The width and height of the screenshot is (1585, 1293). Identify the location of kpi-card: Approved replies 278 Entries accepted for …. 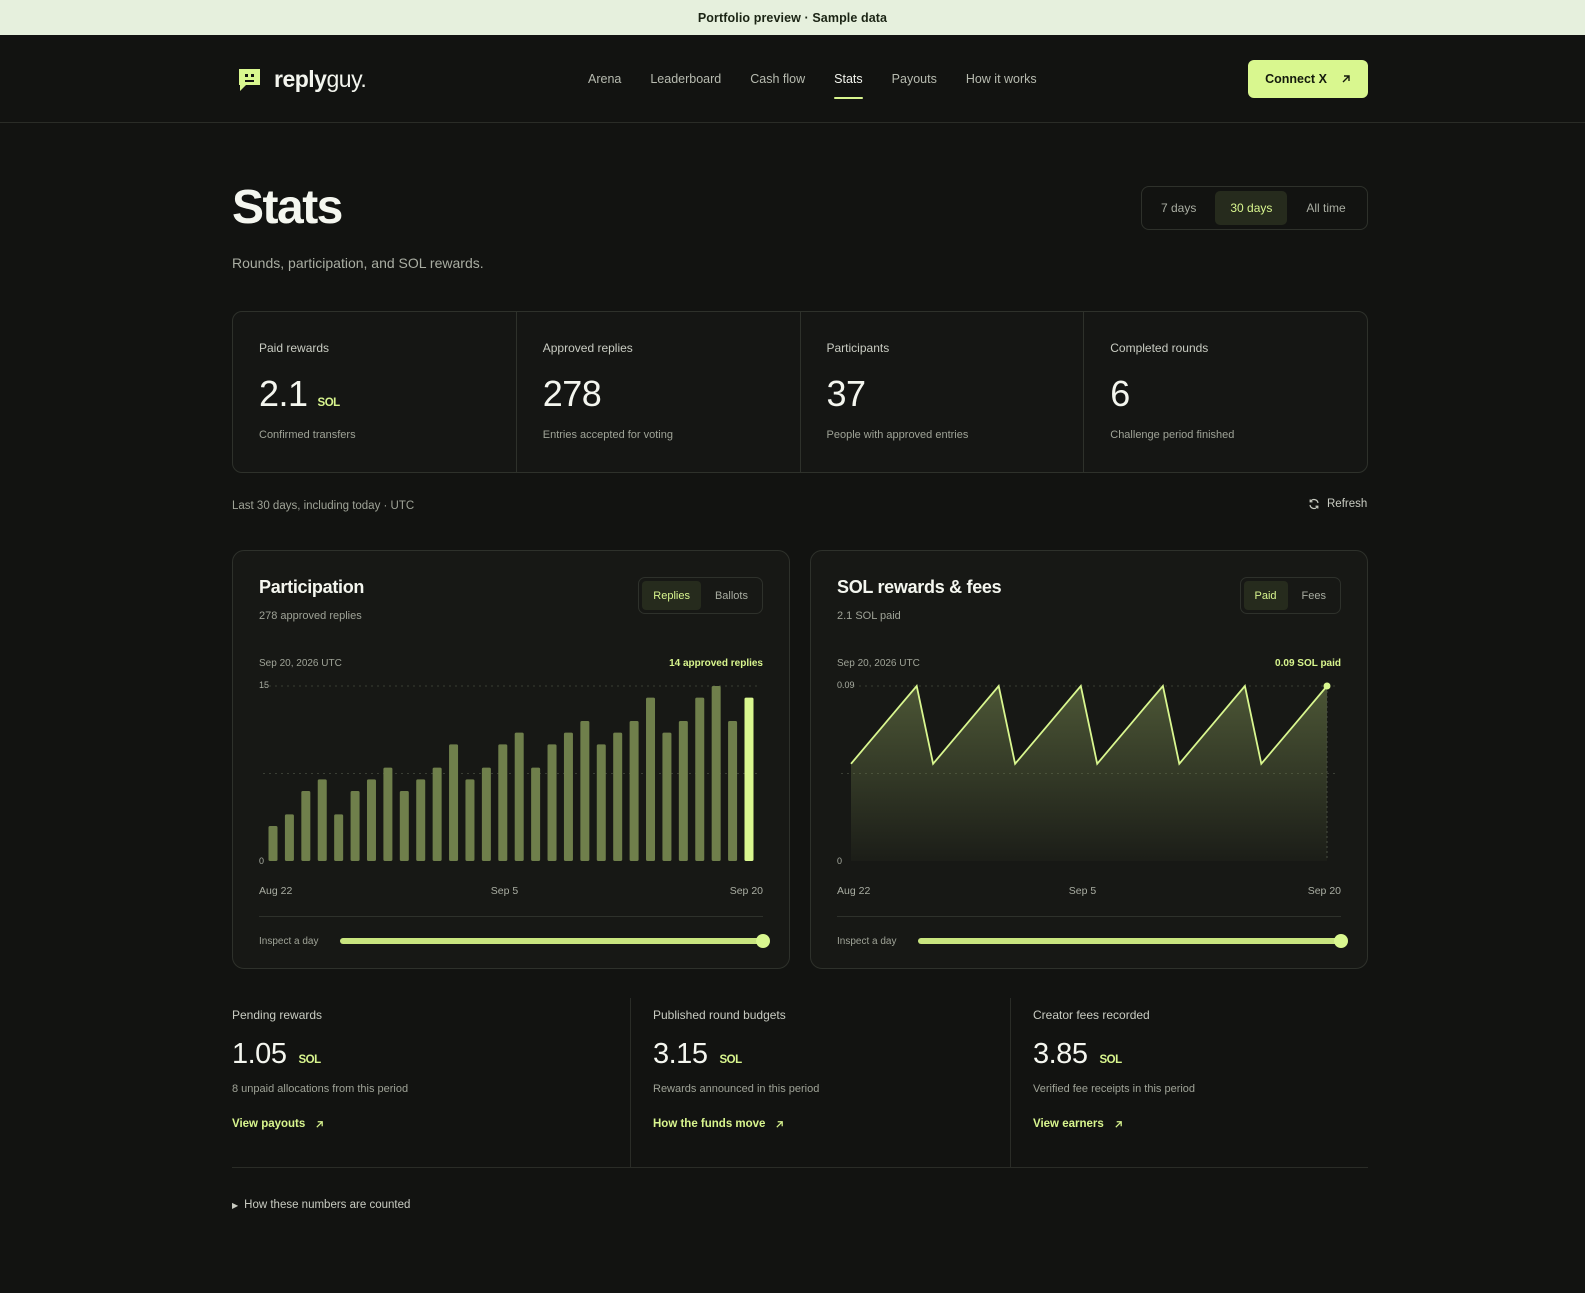
(659, 392).